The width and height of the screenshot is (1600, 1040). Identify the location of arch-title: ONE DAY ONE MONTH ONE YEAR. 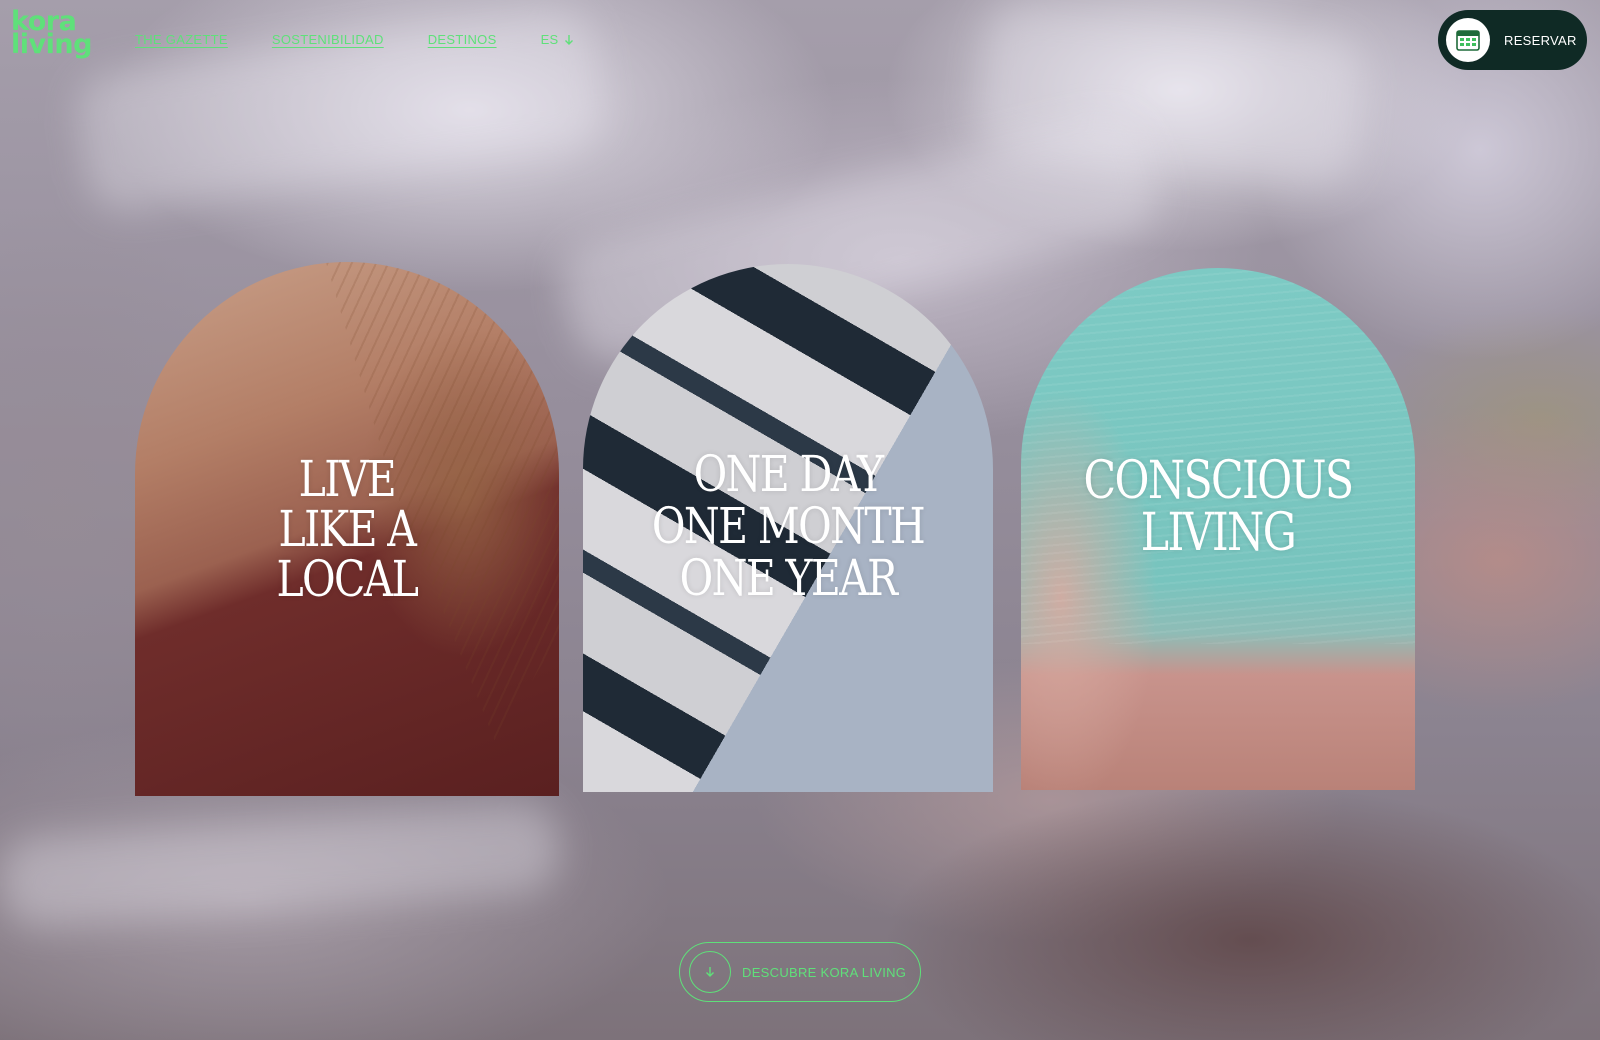
(788, 526).